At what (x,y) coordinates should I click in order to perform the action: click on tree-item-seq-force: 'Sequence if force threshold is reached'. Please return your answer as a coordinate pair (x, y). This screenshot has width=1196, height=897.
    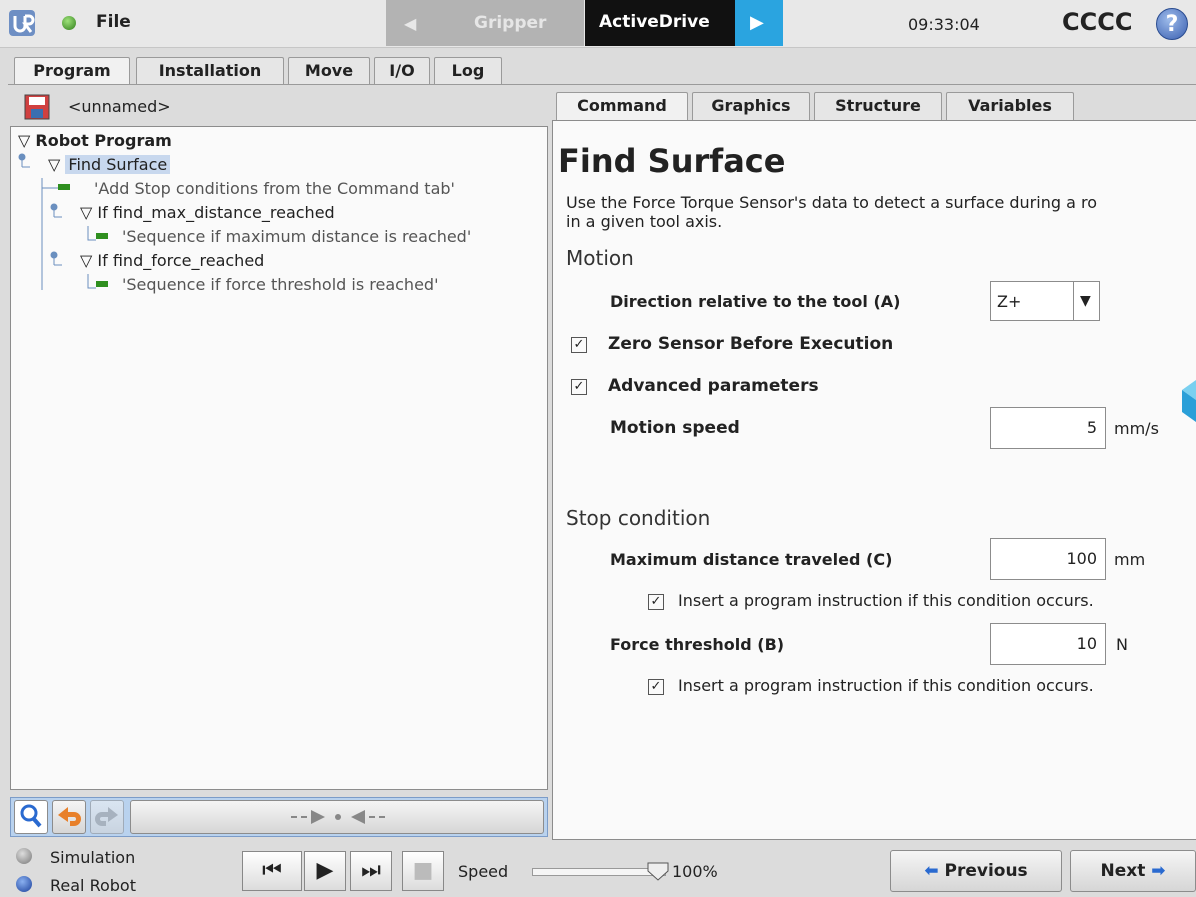
    Looking at the image, I should click on (280, 285).